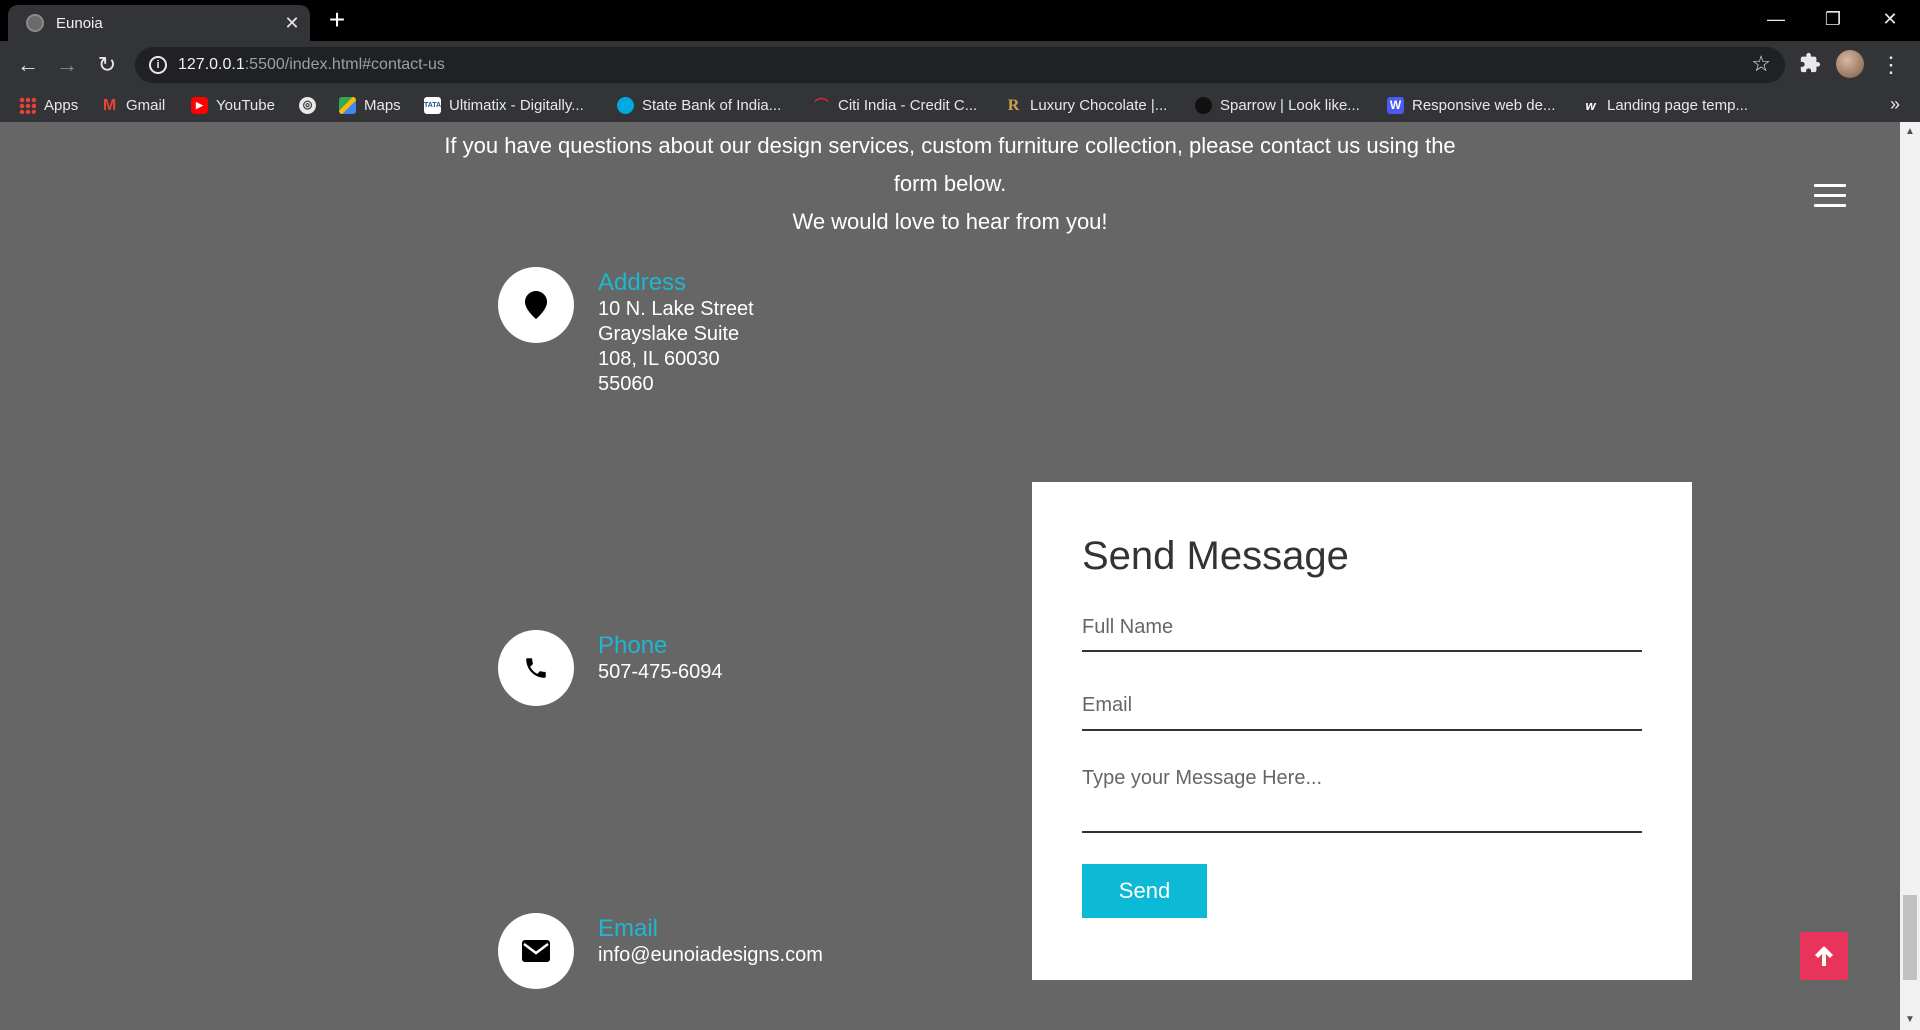 The image size is (1920, 1030). I want to click on new-tab-button: +, so click(337, 20).